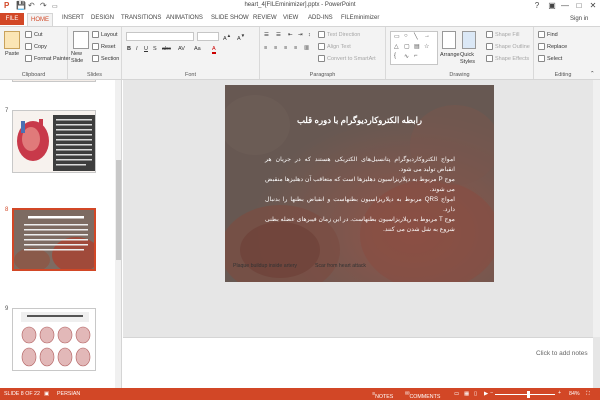 The height and width of the screenshot is (400, 600). Describe the element at coordinates (227, 37) in the screenshot. I see `grow-font-button: A▲` at that location.